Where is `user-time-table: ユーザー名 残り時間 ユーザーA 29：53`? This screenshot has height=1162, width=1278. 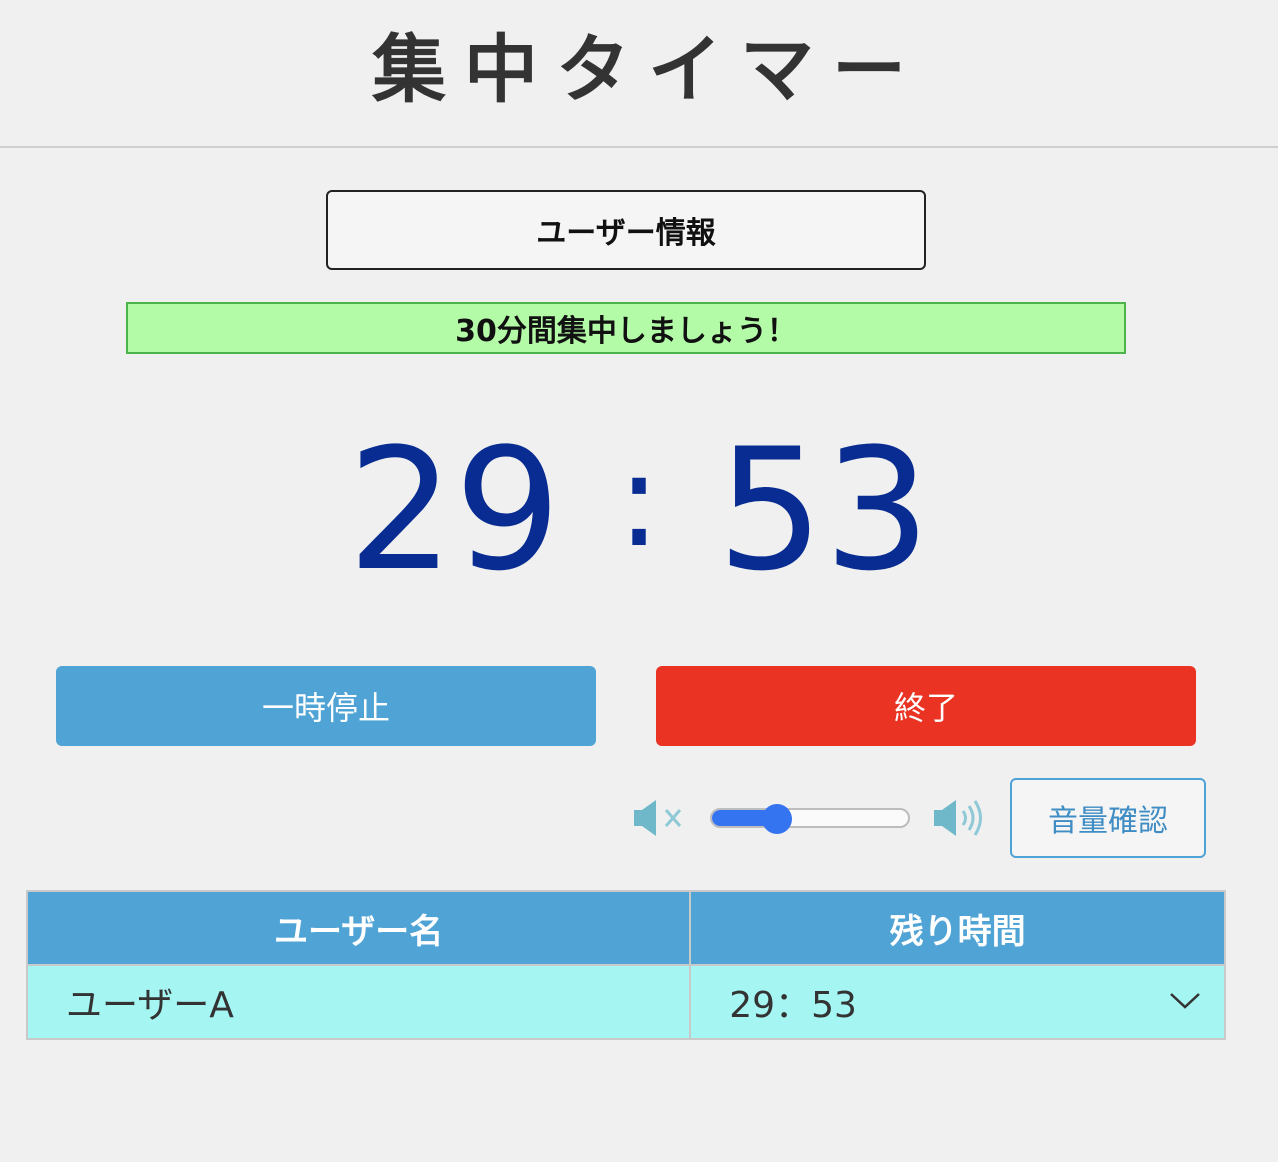
user-time-table: ユーザー名 残り時間 ユーザーA 29：53 is located at coordinates (625, 965).